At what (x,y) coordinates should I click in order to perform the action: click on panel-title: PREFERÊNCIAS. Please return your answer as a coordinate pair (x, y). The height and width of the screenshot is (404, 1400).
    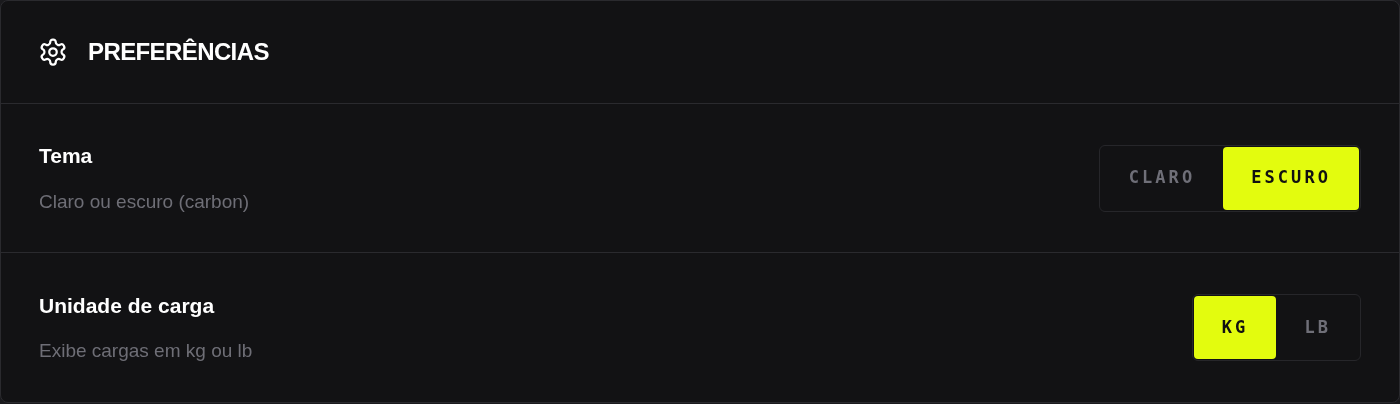
    Looking at the image, I should click on (178, 52).